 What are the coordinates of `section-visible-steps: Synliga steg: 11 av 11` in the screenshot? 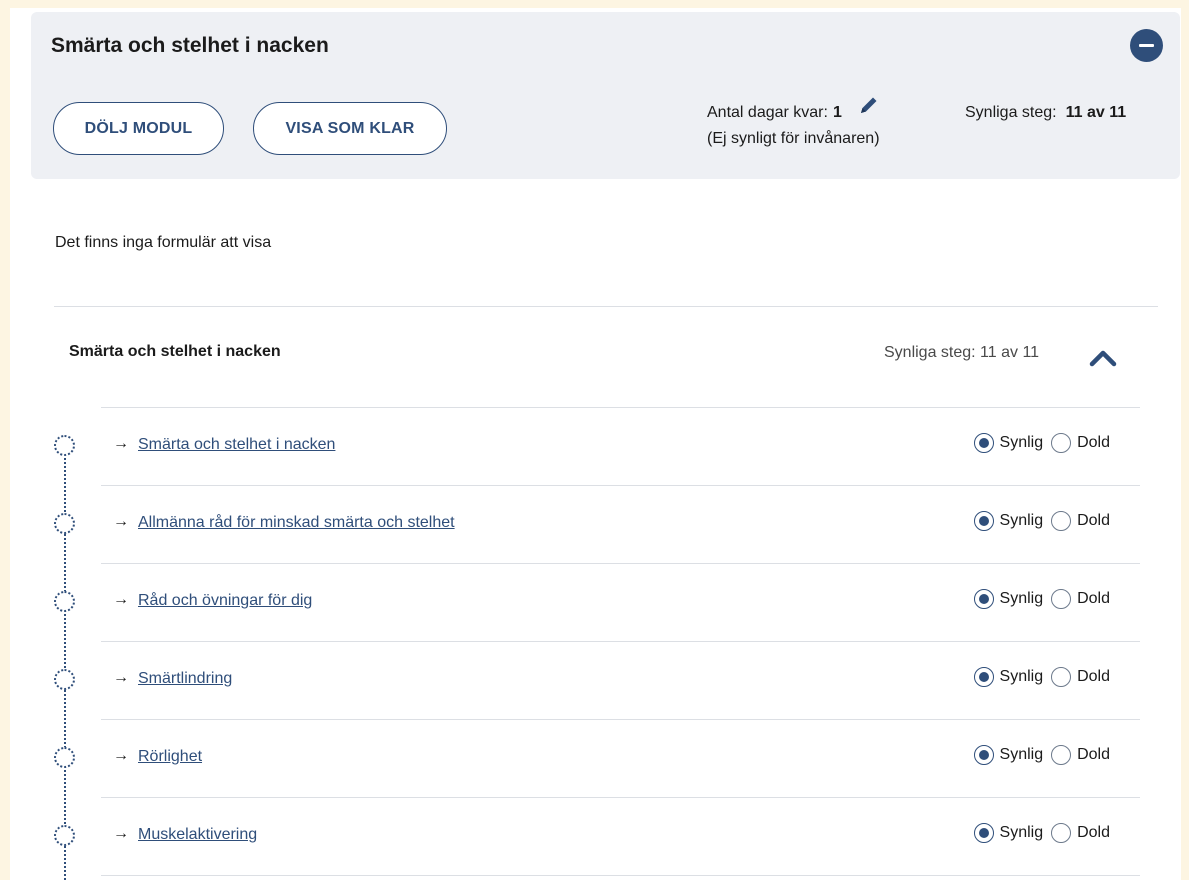 It's located at (962, 352).